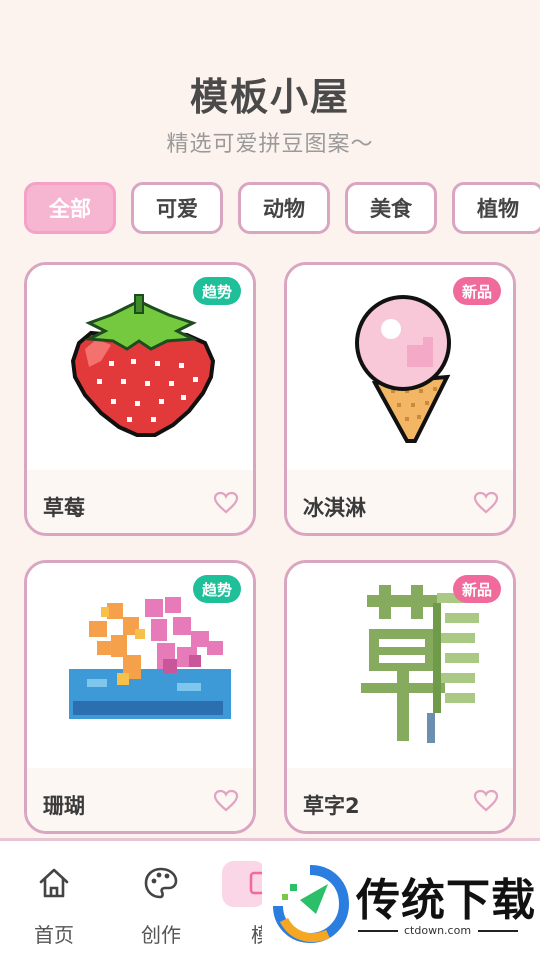 The width and height of the screenshot is (540, 963). What do you see at coordinates (64, 806) in the screenshot?
I see `card-title: 珊瑚` at bounding box center [64, 806].